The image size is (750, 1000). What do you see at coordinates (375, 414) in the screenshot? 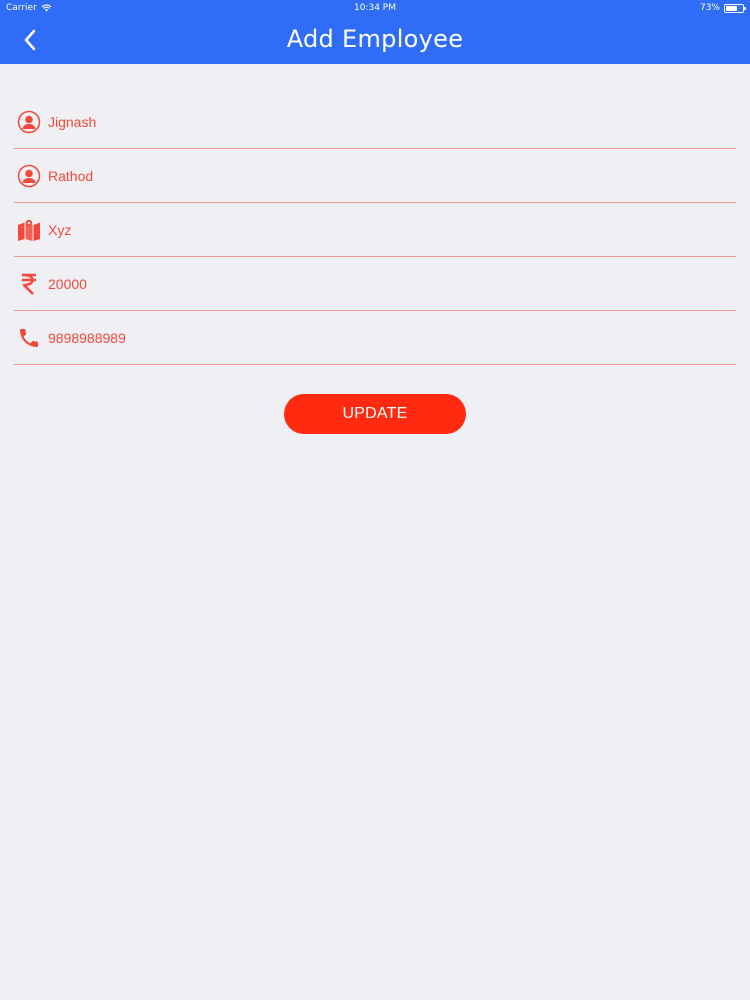
I see `update-button: UPDATE` at bounding box center [375, 414].